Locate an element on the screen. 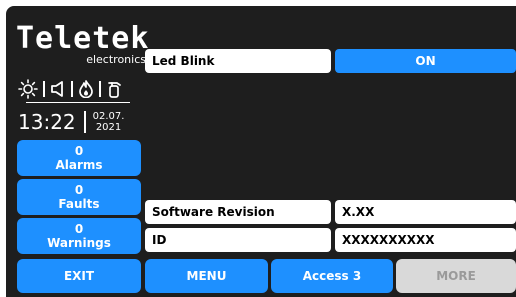  status-icons is located at coordinates (80, 89).